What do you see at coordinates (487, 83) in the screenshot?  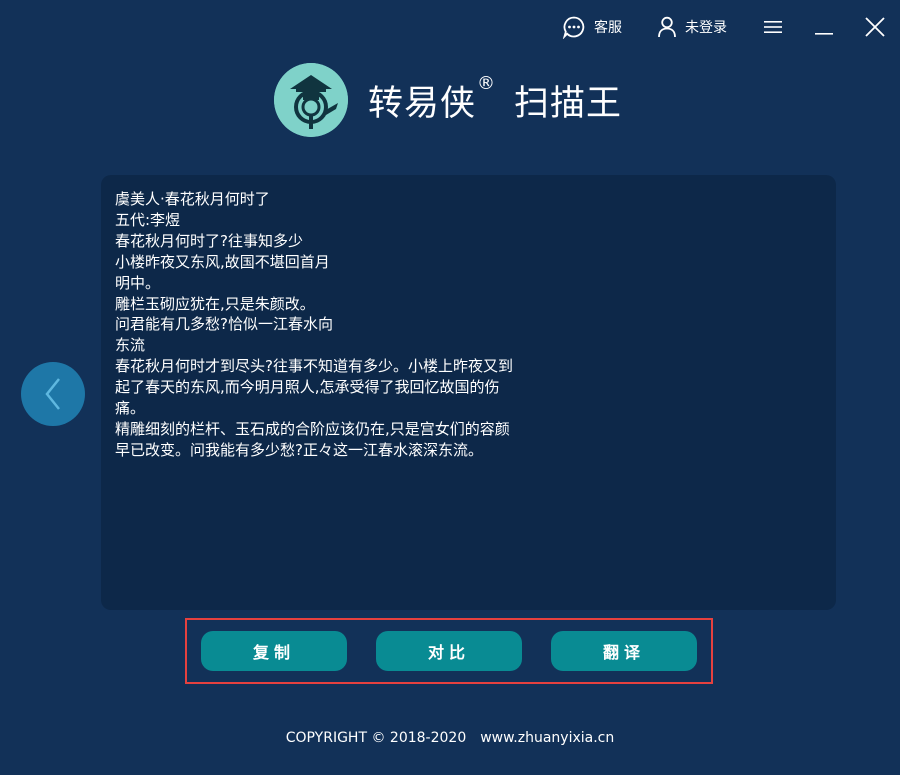 I see `registered-mark: ®` at bounding box center [487, 83].